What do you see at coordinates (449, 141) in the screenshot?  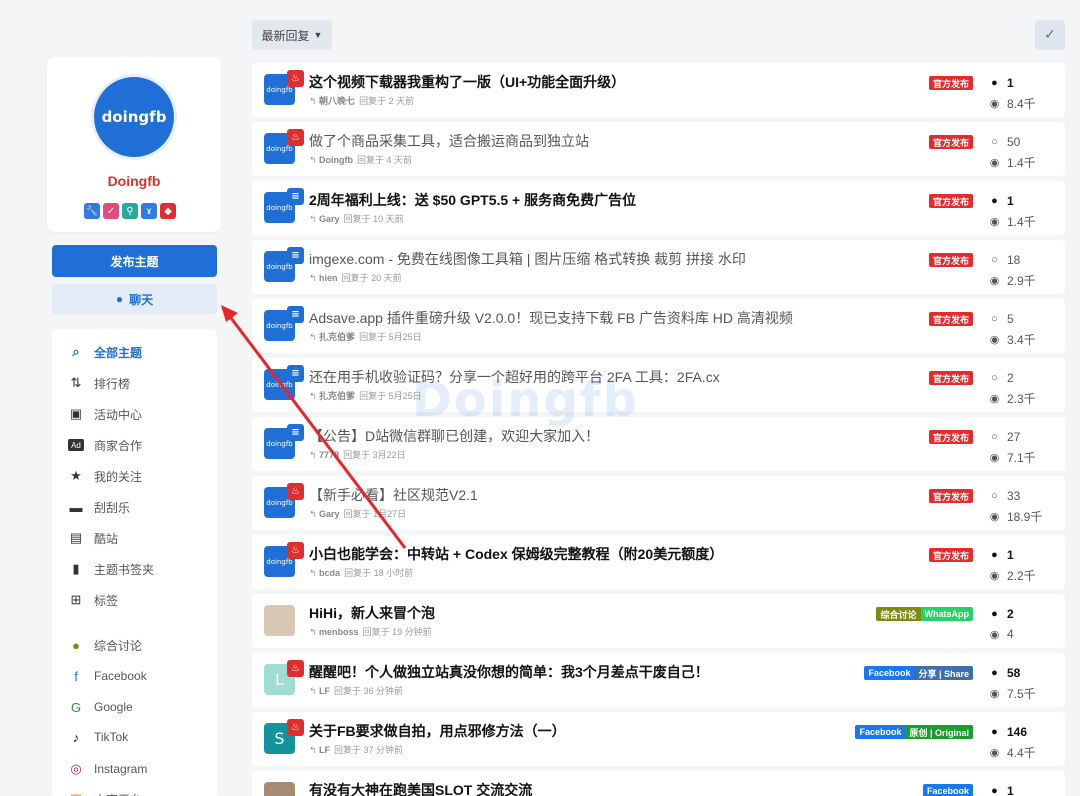 I see `topic-title: 做了个商品采集工具，适合搬运商品到独立站` at bounding box center [449, 141].